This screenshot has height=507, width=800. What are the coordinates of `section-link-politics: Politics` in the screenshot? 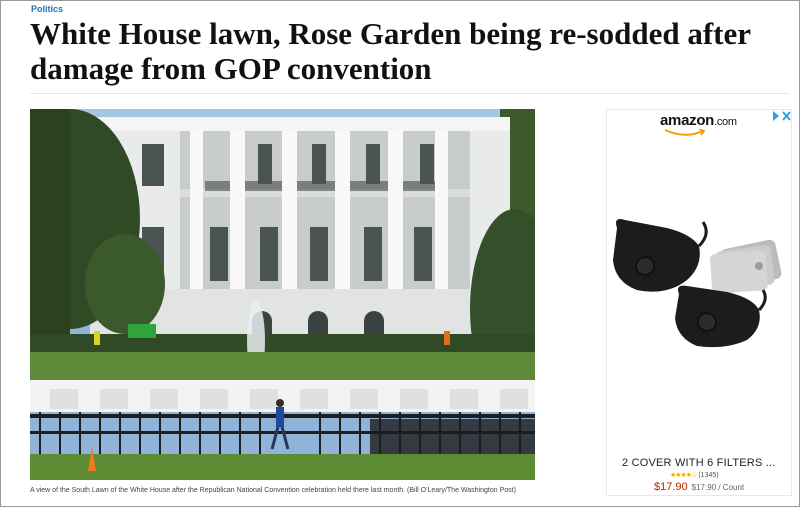 It's located at (47, 9).